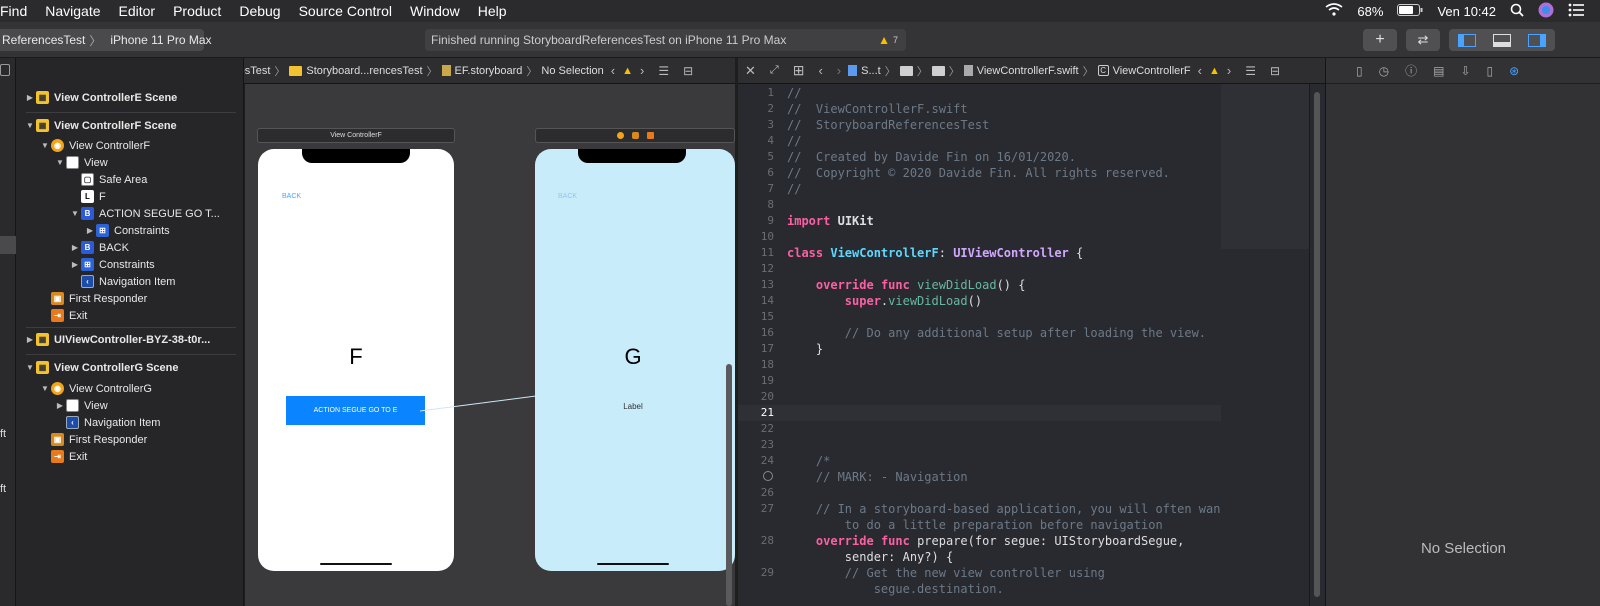 Image resolution: width=1600 pixels, height=606 pixels. What do you see at coordinates (1275, 71) in the screenshot?
I see `code-add-editor-icon: ⊟` at bounding box center [1275, 71].